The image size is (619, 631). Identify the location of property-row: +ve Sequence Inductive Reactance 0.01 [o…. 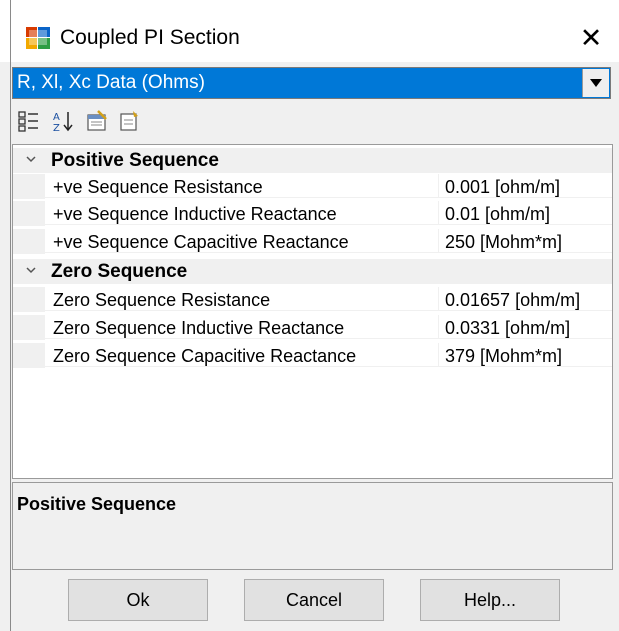
(312, 213).